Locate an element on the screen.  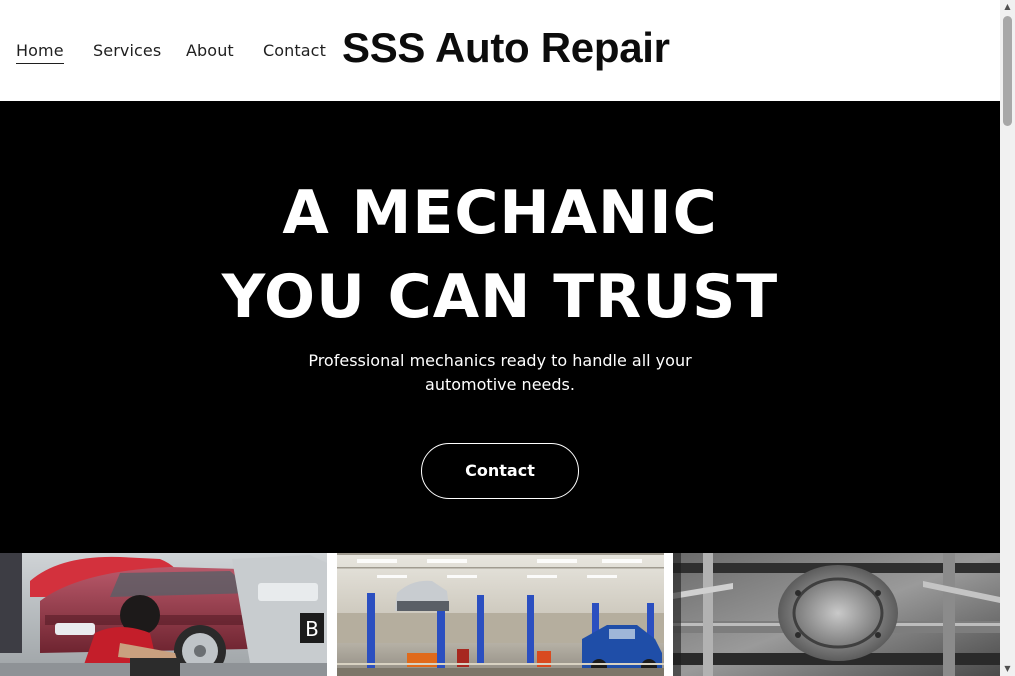
car-undercarriage-photo is located at coordinates (836, 614).